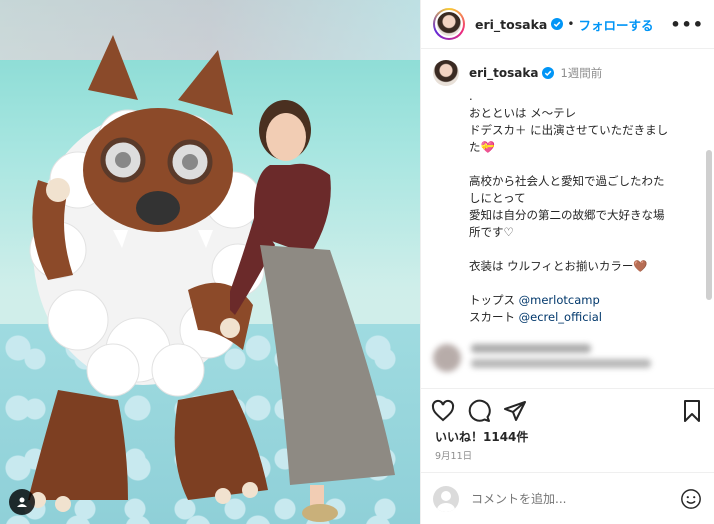 Image resolution: width=714 pixels, height=524 pixels. Describe the element at coordinates (479, 411) in the screenshot. I see `comment-icon` at that location.